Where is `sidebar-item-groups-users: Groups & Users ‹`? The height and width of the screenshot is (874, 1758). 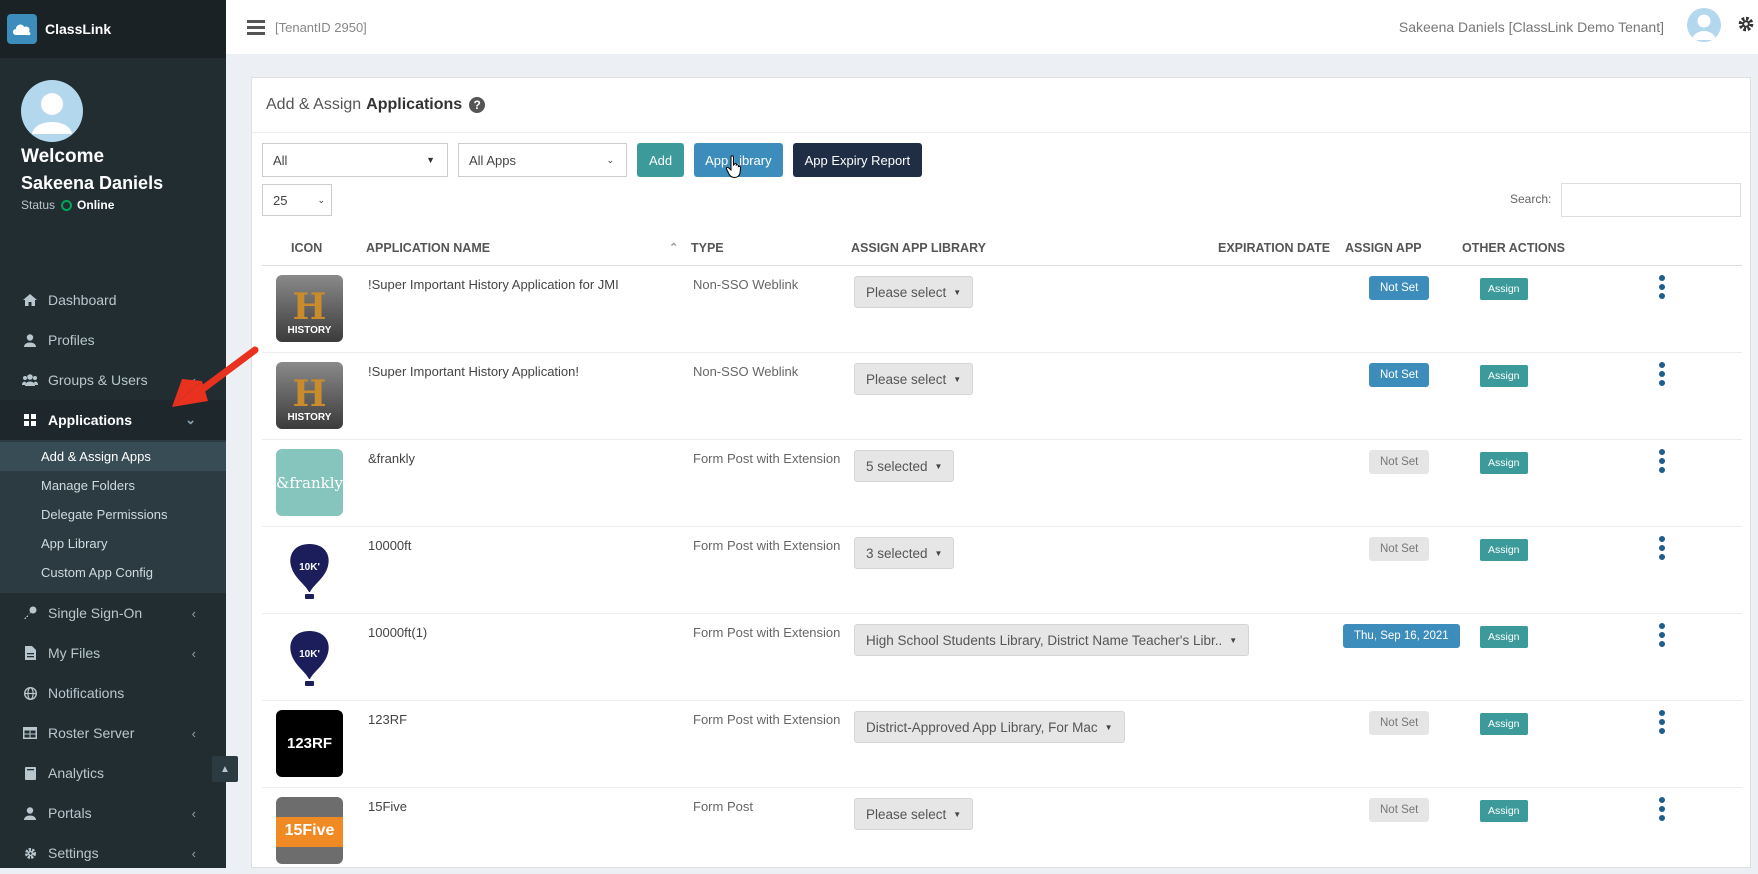
sidebar-item-groups-users: Groups & Users ‹ is located at coordinates (113, 380).